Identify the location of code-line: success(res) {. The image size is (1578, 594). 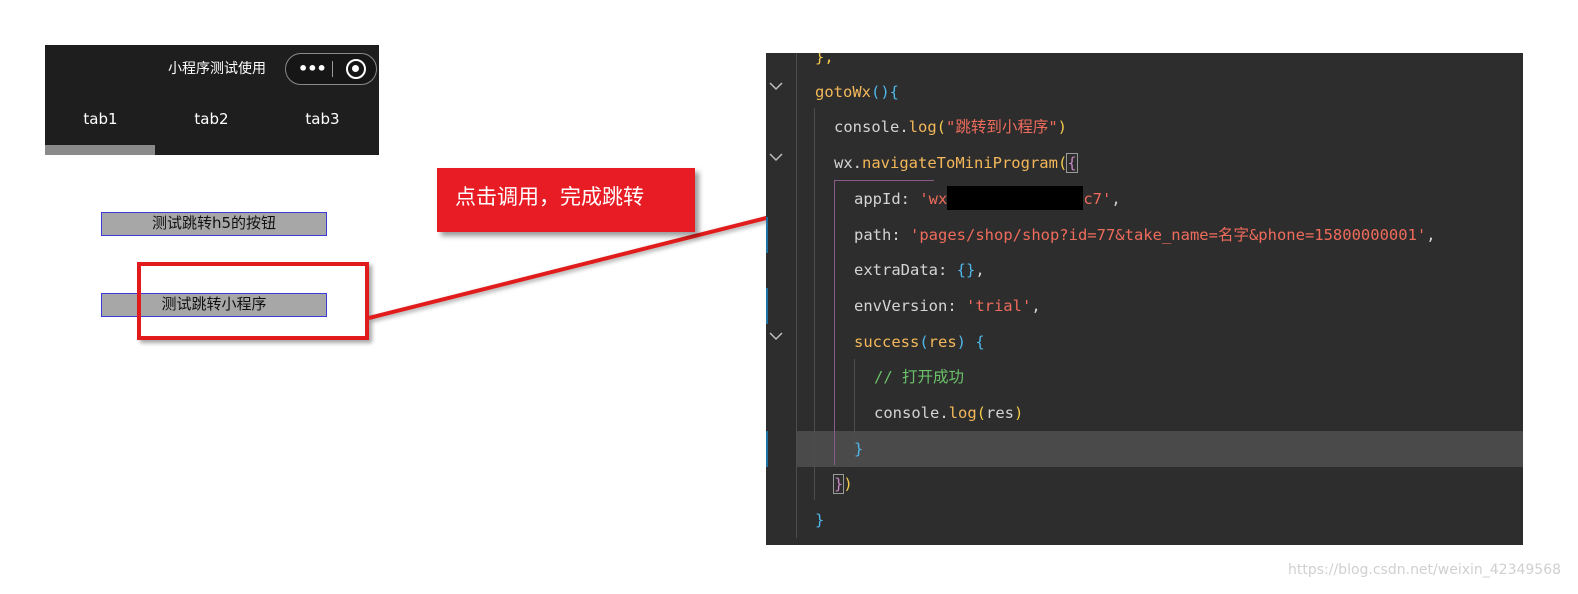
(919, 342).